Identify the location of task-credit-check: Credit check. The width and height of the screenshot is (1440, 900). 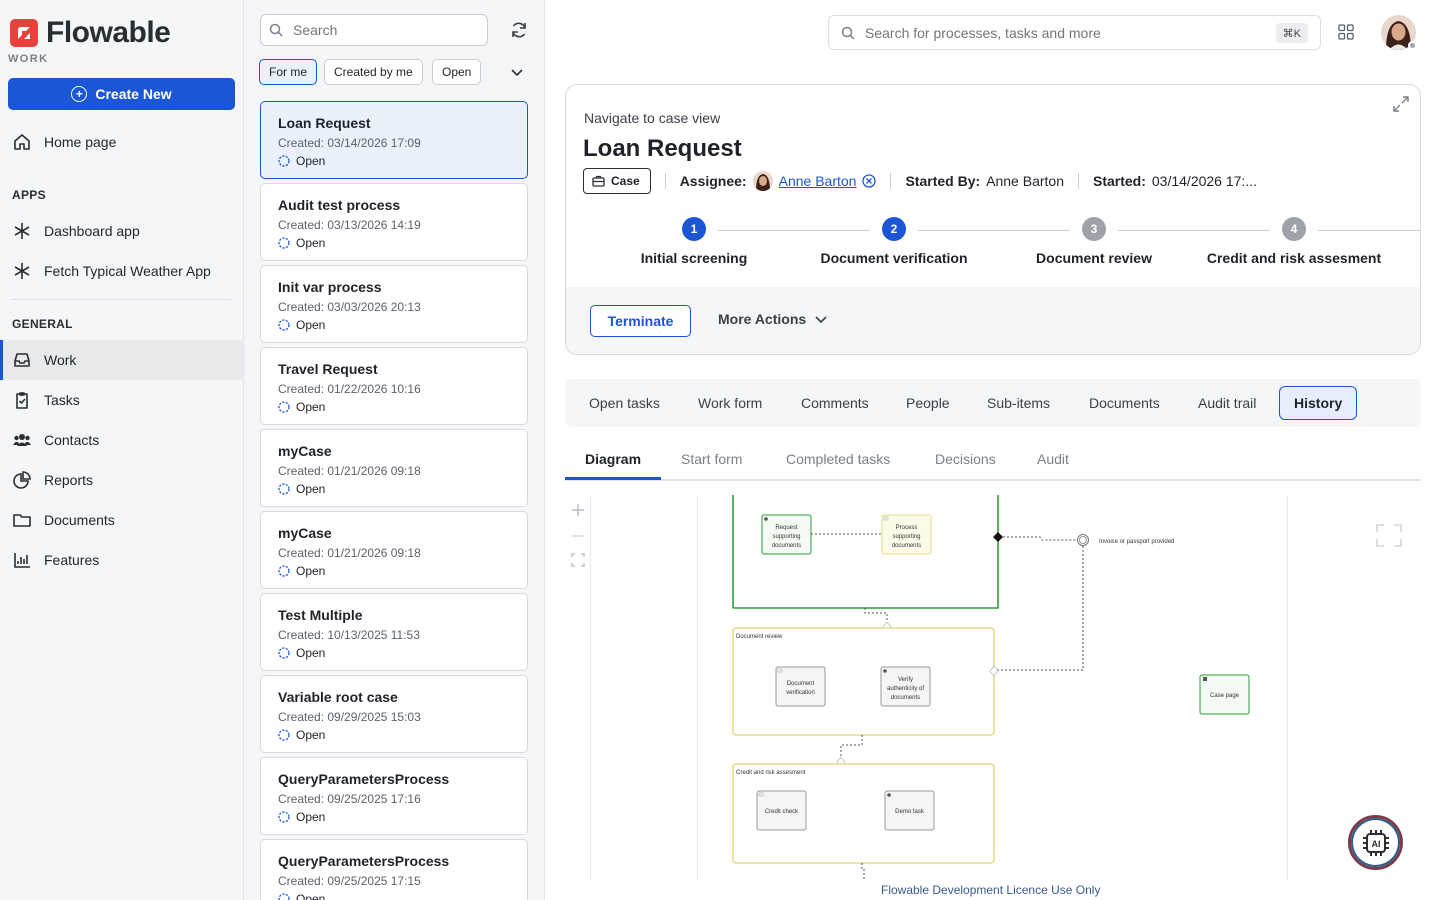
(781, 810).